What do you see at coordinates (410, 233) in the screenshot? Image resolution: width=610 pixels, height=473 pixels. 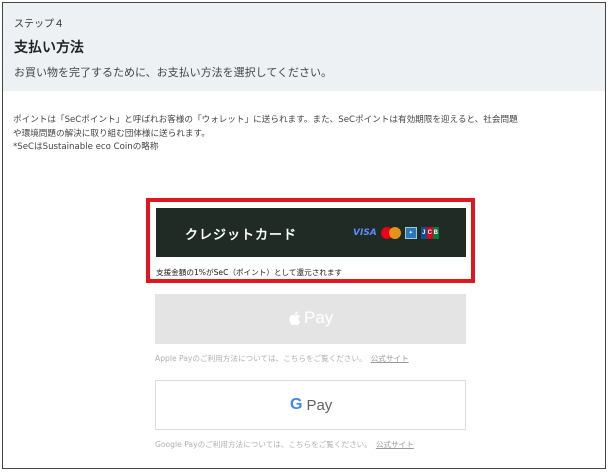 I see `amex-icon: ✦` at bounding box center [410, 233].